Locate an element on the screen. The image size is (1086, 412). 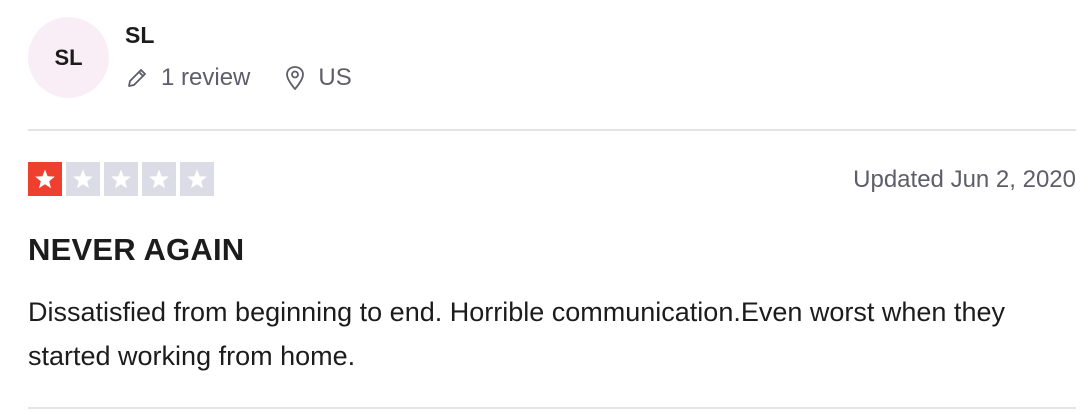
location-pin-icon is located at coordinates (295, 78).